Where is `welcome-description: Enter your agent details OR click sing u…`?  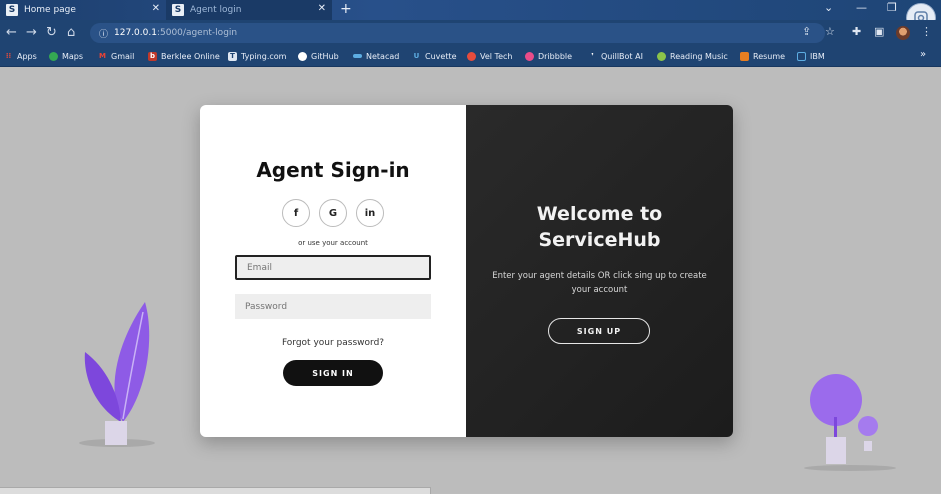 welcome-description: Enter your agent details OR click sing u… is located at coordinates (599, 283).